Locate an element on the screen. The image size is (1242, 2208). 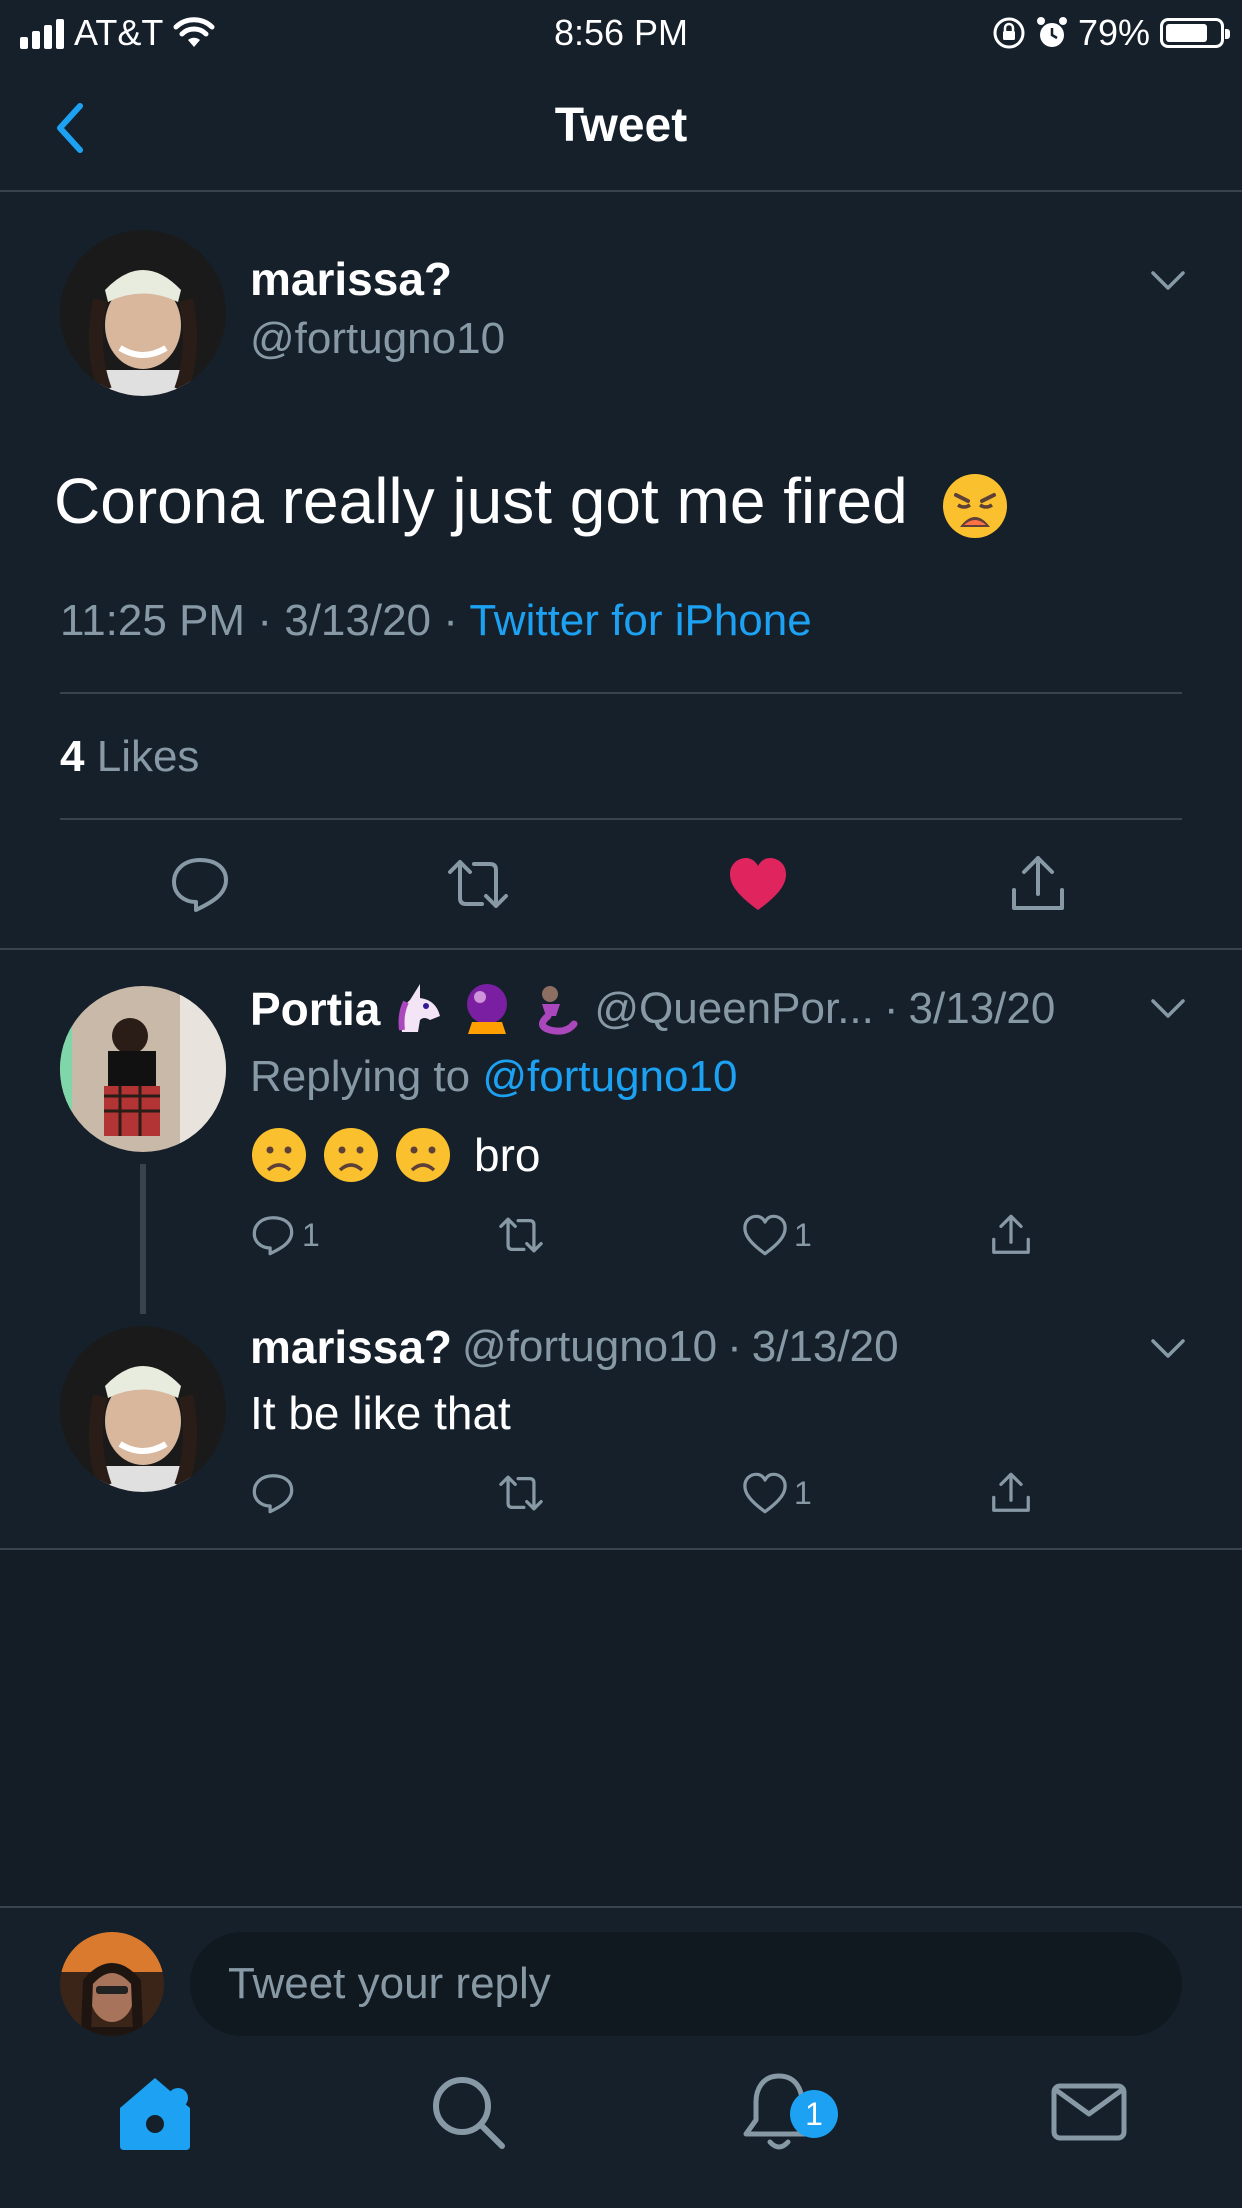
home-new-dot is located at coordinates (178, 2098).